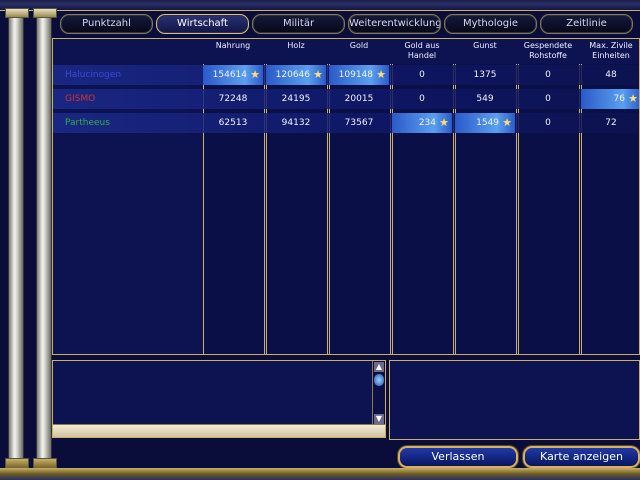  I want to click on scroll-down-icon: ▼, so click(379, 419).